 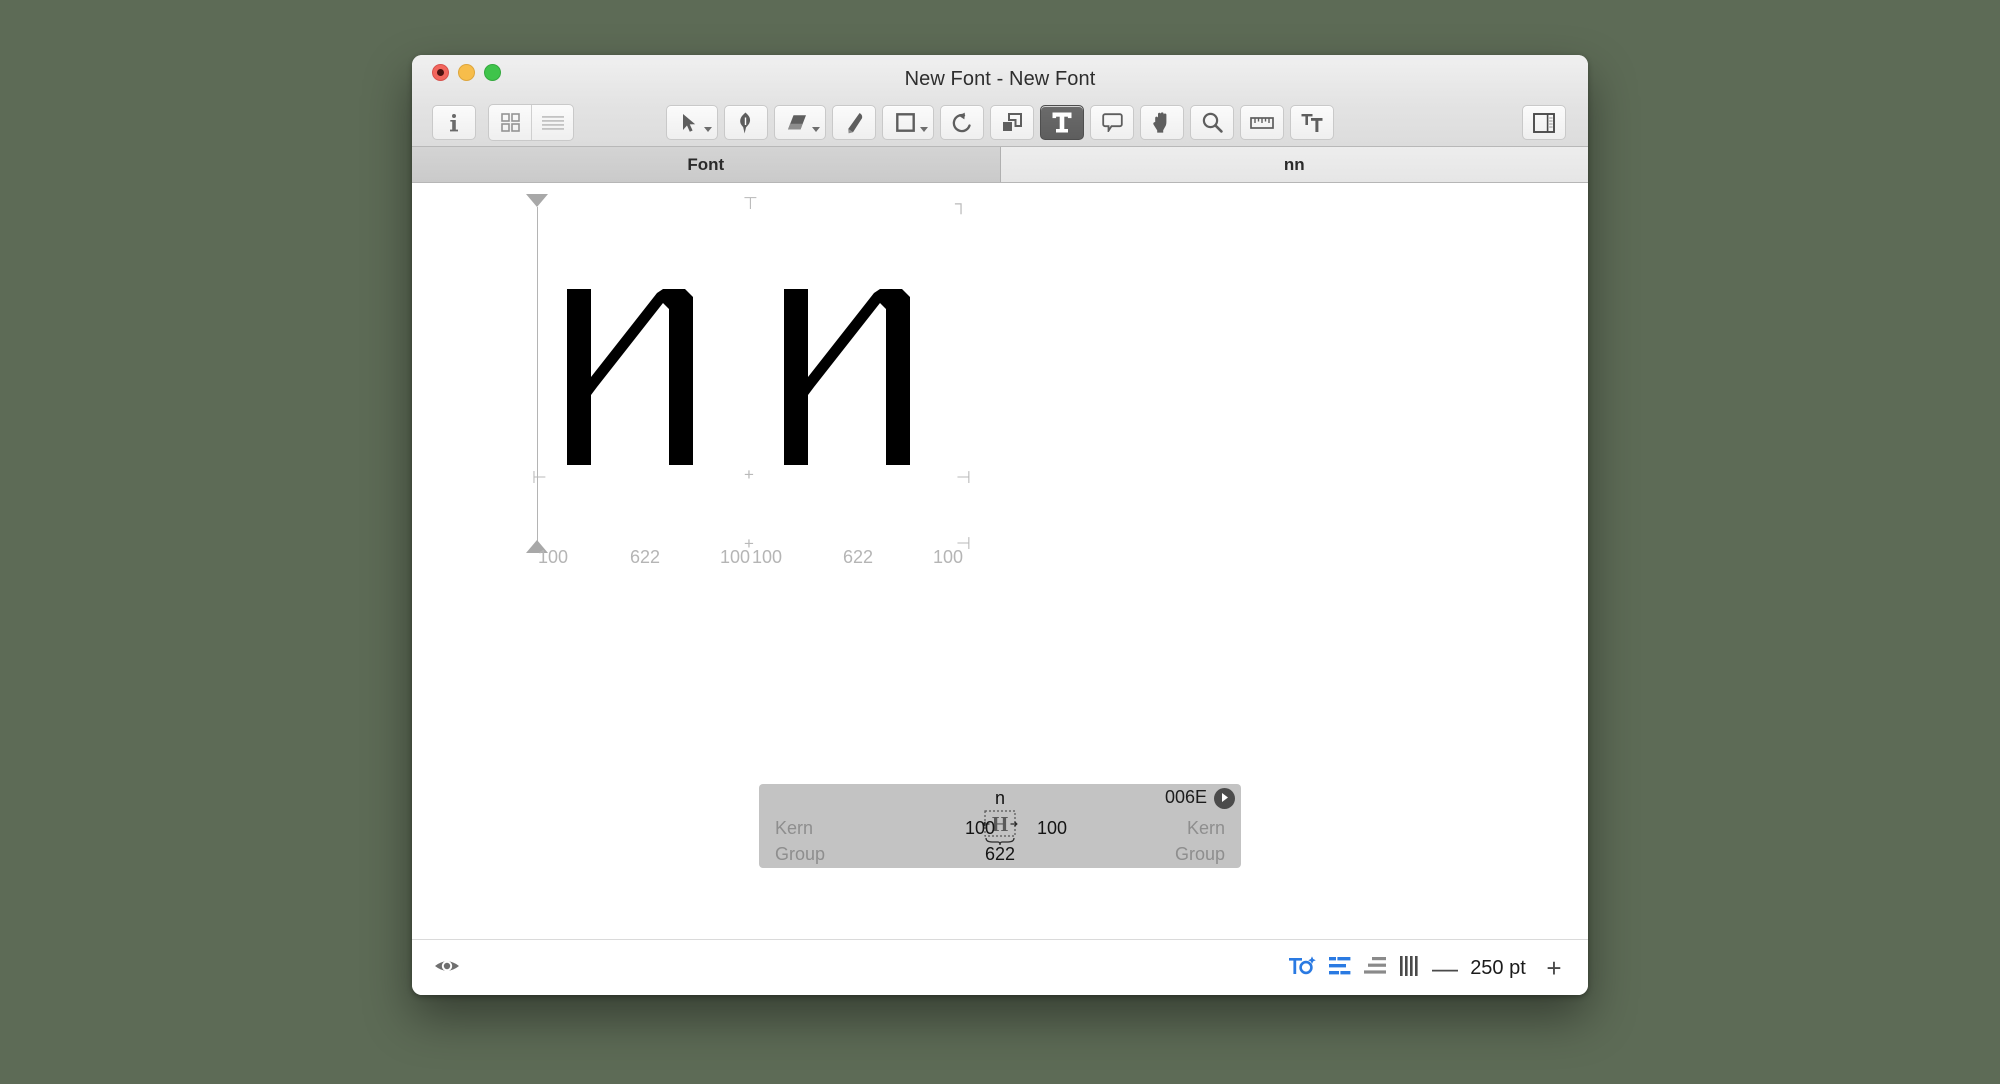 I want to click on annotation-tool, so click(x=1112, y=122).